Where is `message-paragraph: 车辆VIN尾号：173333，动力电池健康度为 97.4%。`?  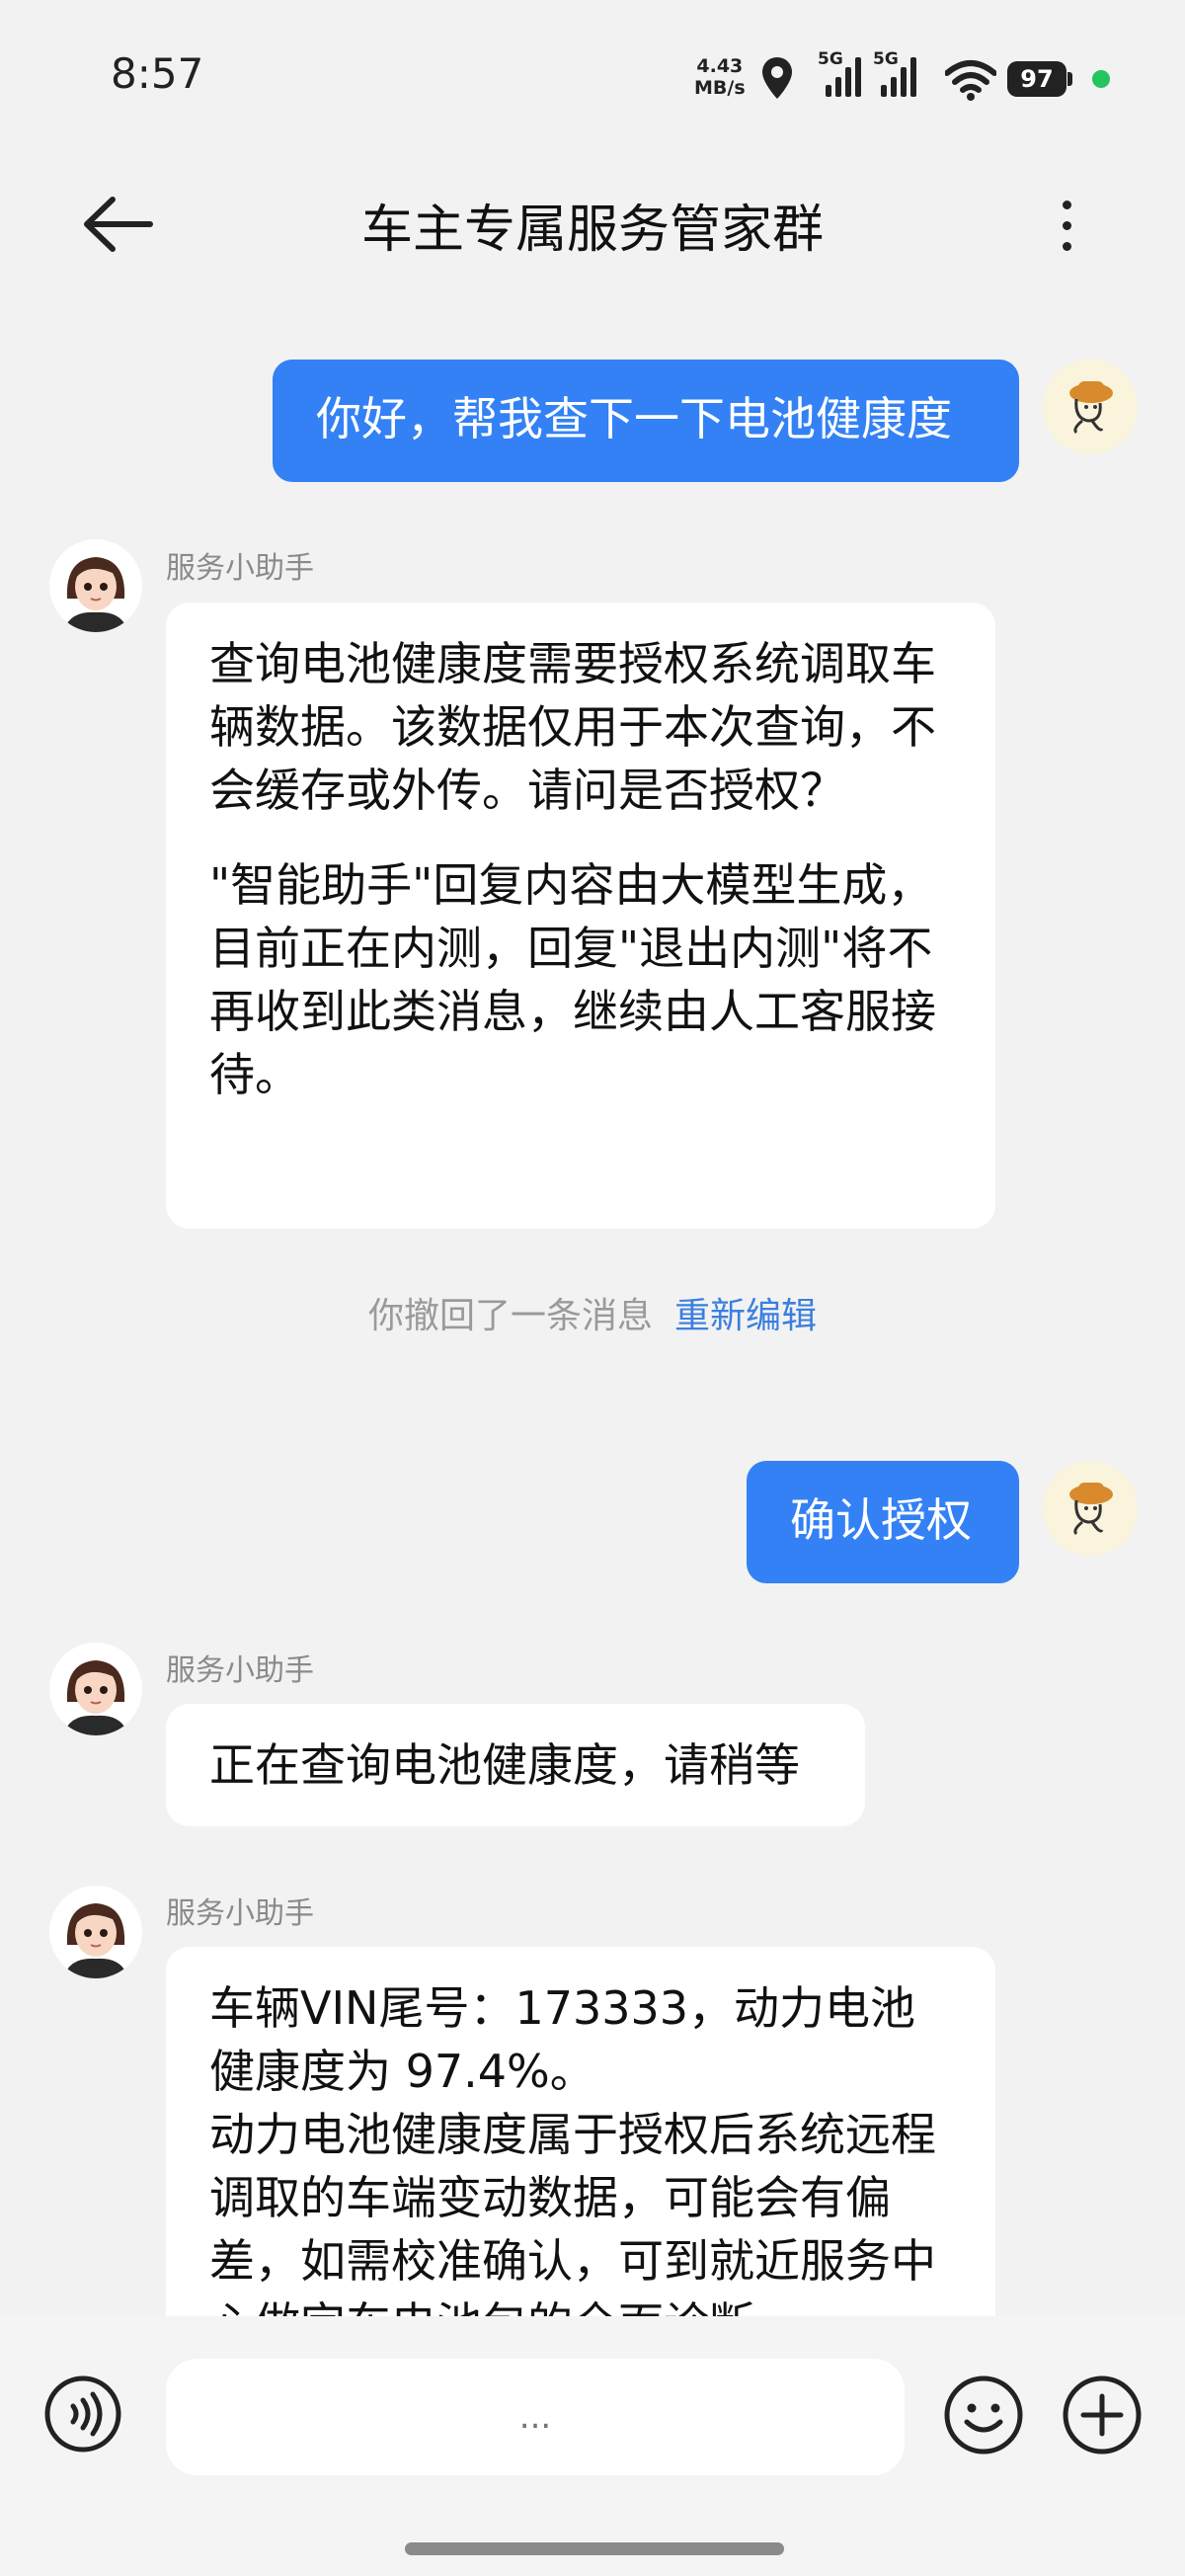 message-paragraph: 车辆VIN尾号：173333，动力电池健康度为 97.4%。 is located at coordinates (562, 2039).